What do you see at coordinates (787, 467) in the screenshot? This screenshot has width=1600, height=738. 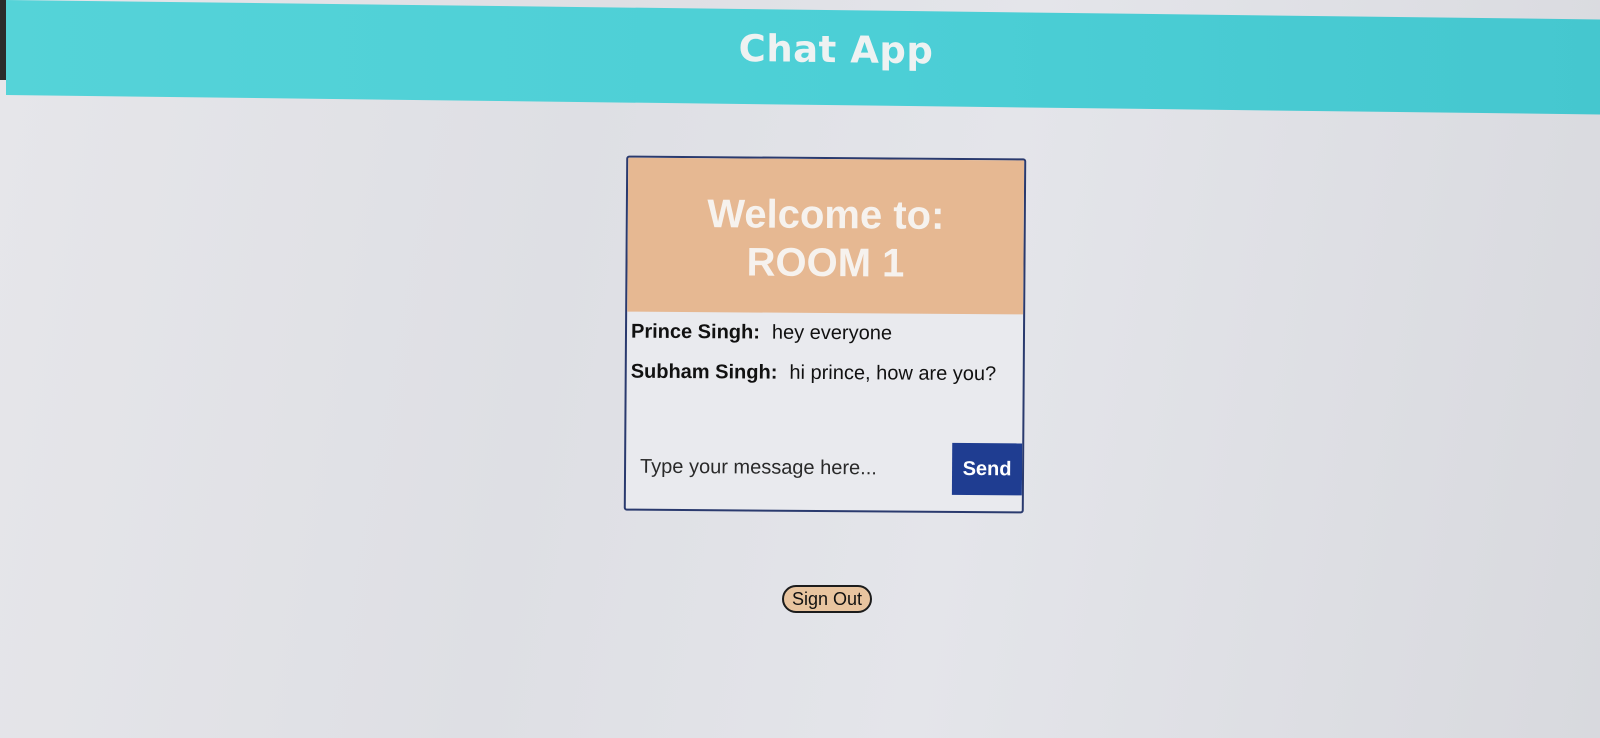 I see `message-input` at bounding box center [787, 467].